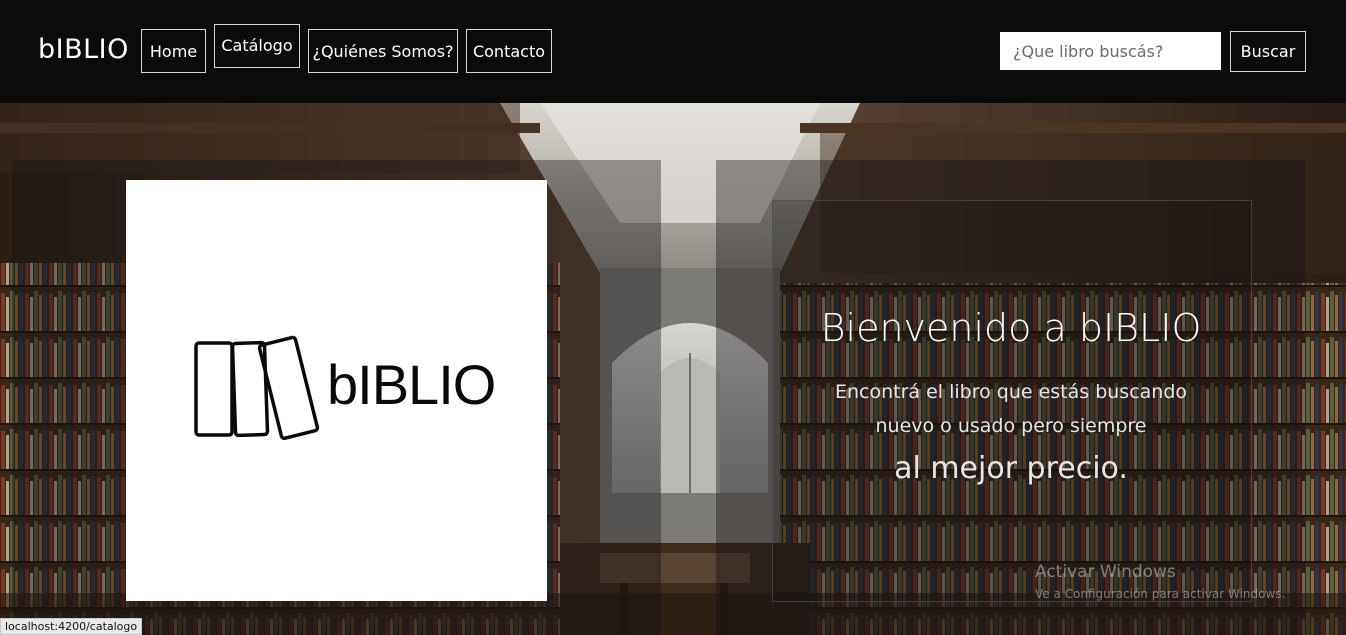 This screenshot has width=1346, height=635. Describe the element at coordinates (383, 51) in the screenshot. I see `nav-quienes-somos: ¿Quiénes Somos?` at that location.